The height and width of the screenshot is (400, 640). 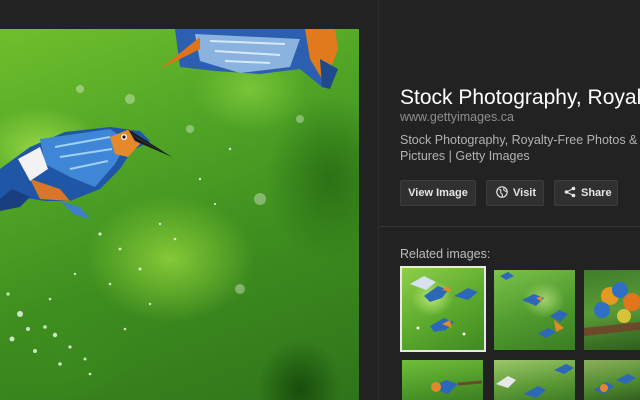 What do you see at coordinates (378, 200) in the screenshot?
I see `panel-divider` at bounding box center [378, 200].